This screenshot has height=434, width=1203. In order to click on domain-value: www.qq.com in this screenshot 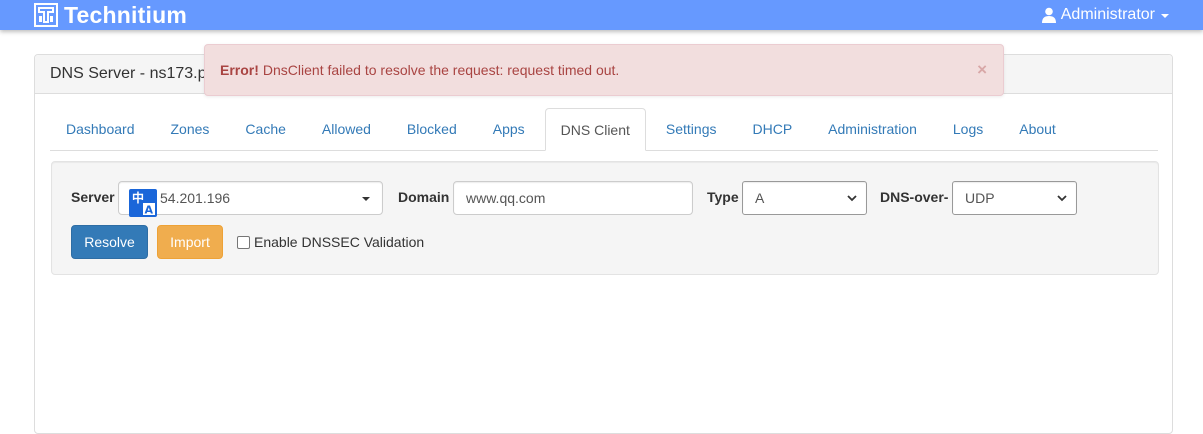, I will do `click(506, 198)`.